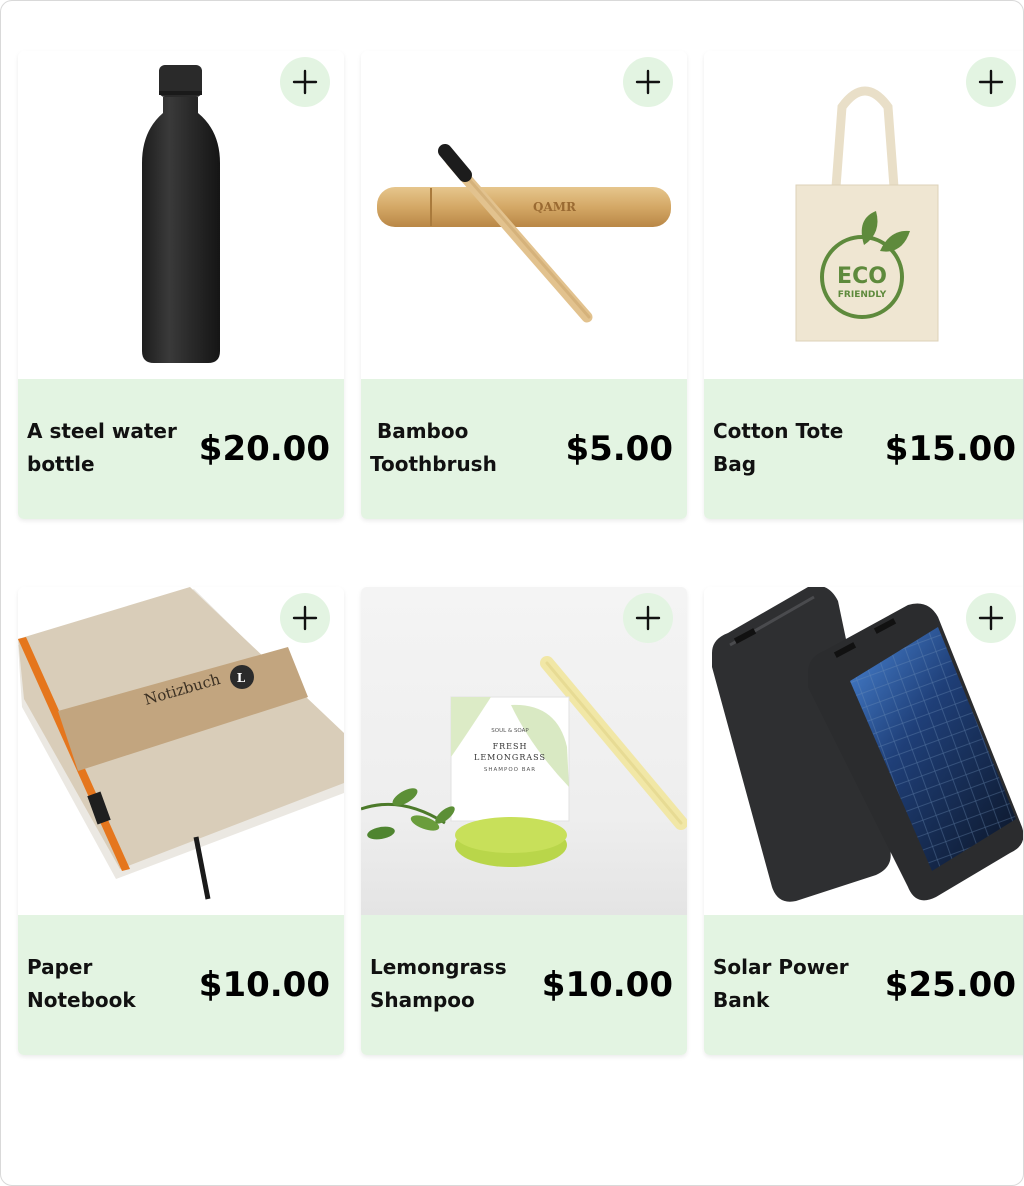 The image size is (1024, 1186). What do you see at coordinates (442, 983) in the screenshot?
I see `product-name: Lemongrass Shampoo` at bounding box center [442, 983].